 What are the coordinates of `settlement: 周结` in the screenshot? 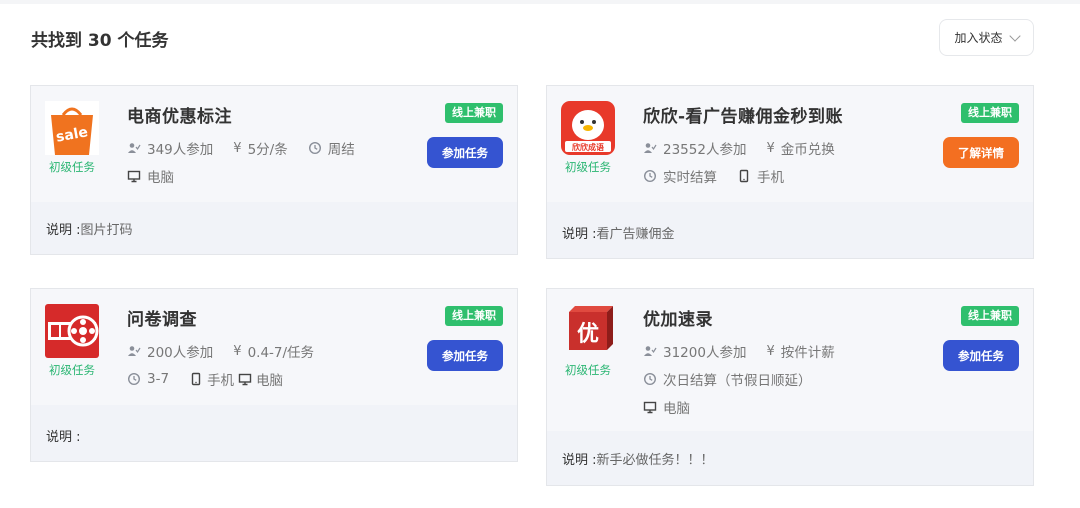 It's located at (331, 148).